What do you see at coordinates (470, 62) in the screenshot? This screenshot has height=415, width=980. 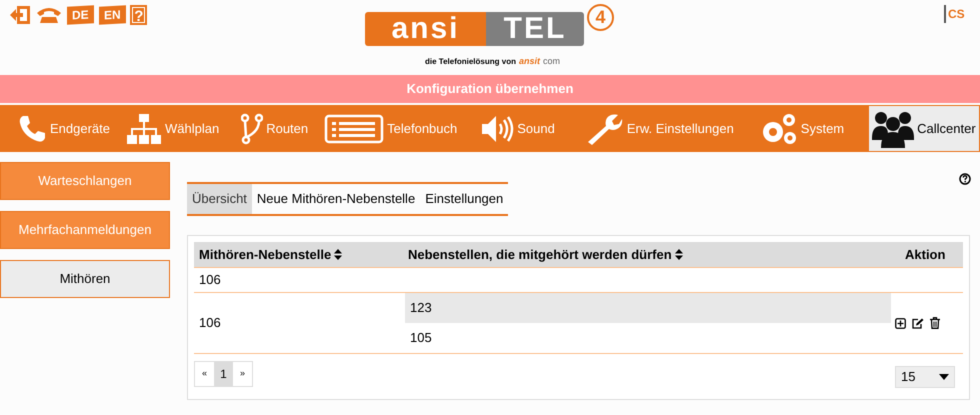 I see `tagline: die Telefonielösung von` at bounding box center [470, 62].